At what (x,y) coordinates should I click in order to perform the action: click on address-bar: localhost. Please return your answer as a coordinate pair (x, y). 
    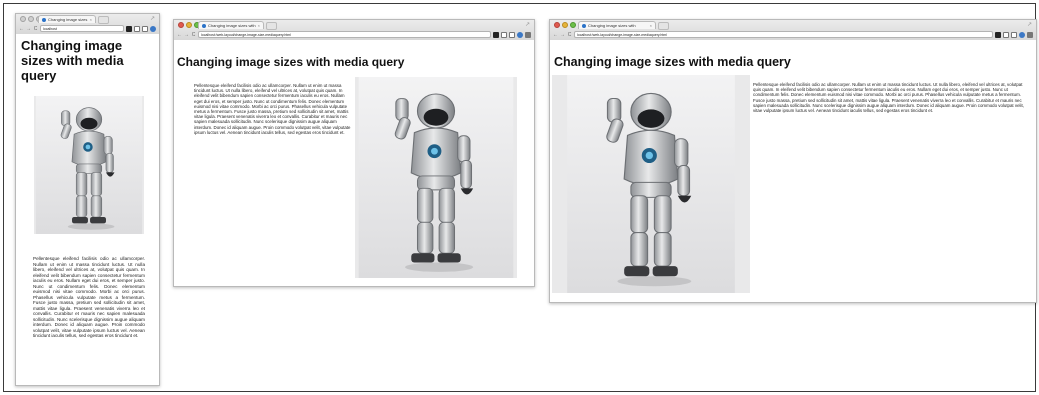
    Looking at the image, I should click on (82, 28).